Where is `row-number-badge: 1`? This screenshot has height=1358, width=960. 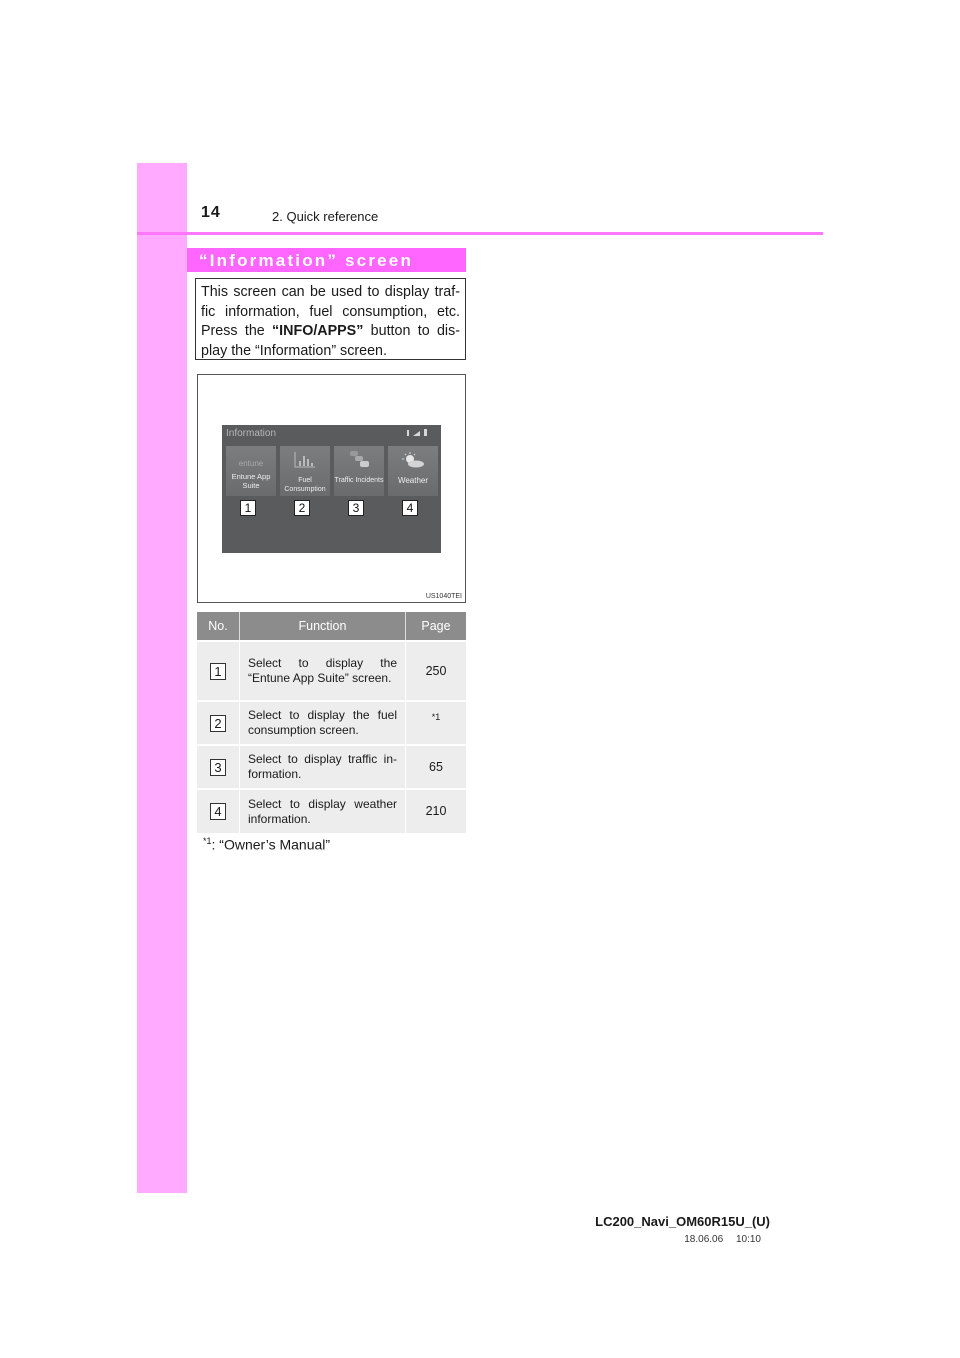 row-number-badge: 1 is located at coordinates (218, 671).